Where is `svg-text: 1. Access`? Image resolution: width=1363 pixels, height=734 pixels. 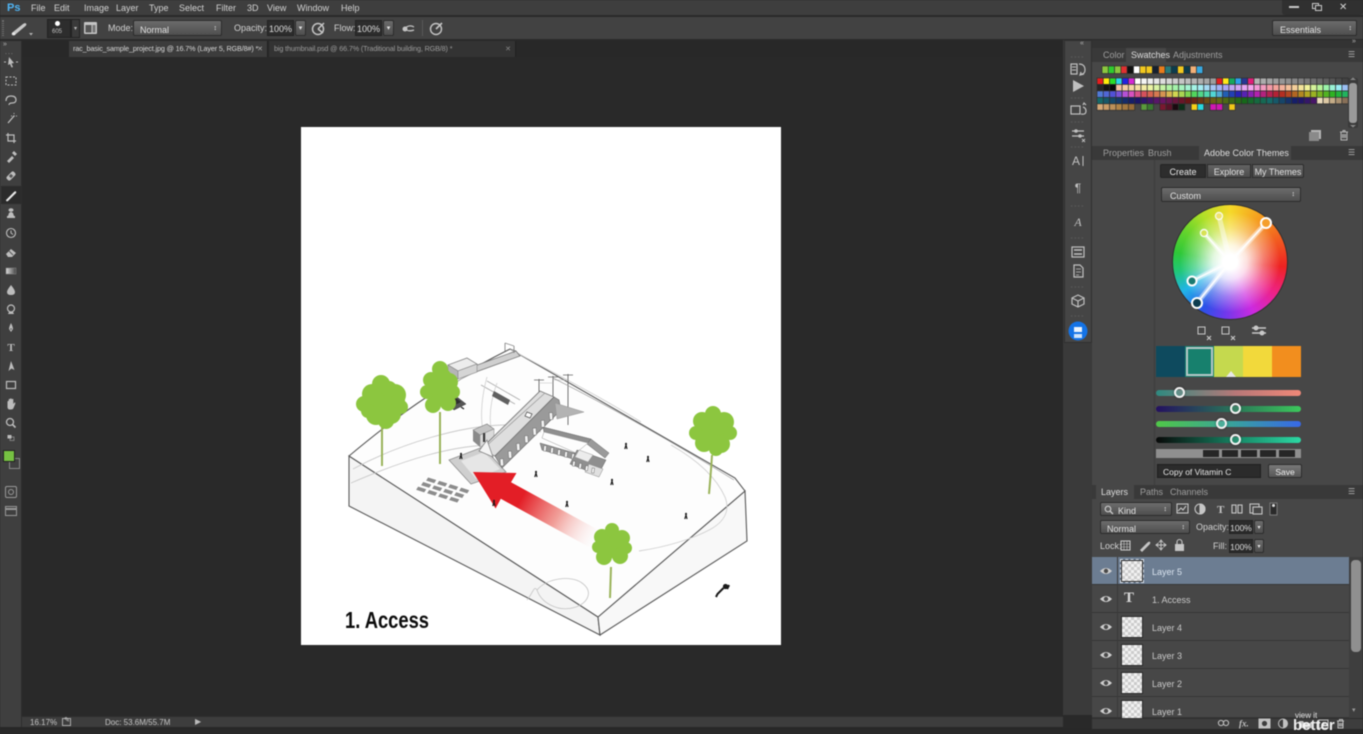
svg-text: 1. Access is located at coordinates (387, 620).